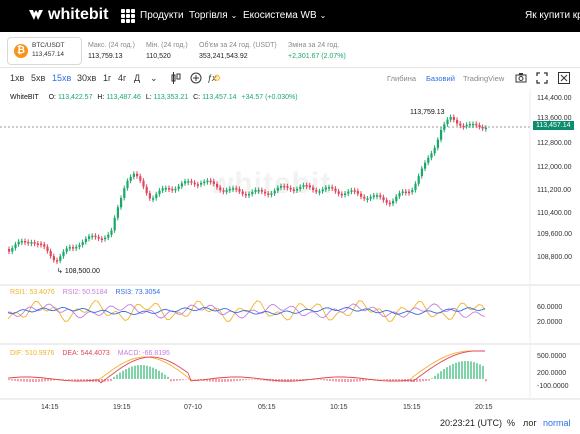 This screenshot has width=580, height=434. What do you see at coordinates (128, 16) in the screenshot?
I see `apps-grid-icon` at bounding box center [128, 16].